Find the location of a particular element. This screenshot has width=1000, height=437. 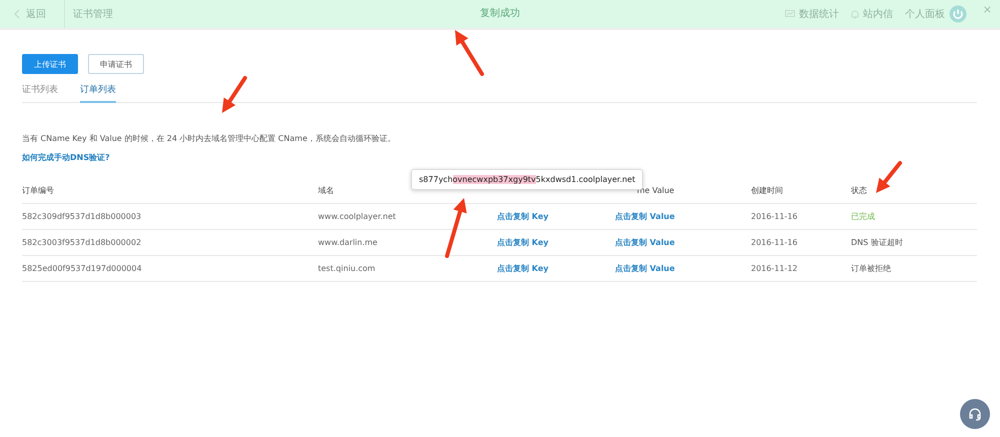

table-cell-text: www.coolplayer.net is located at coordinates (357, 216).